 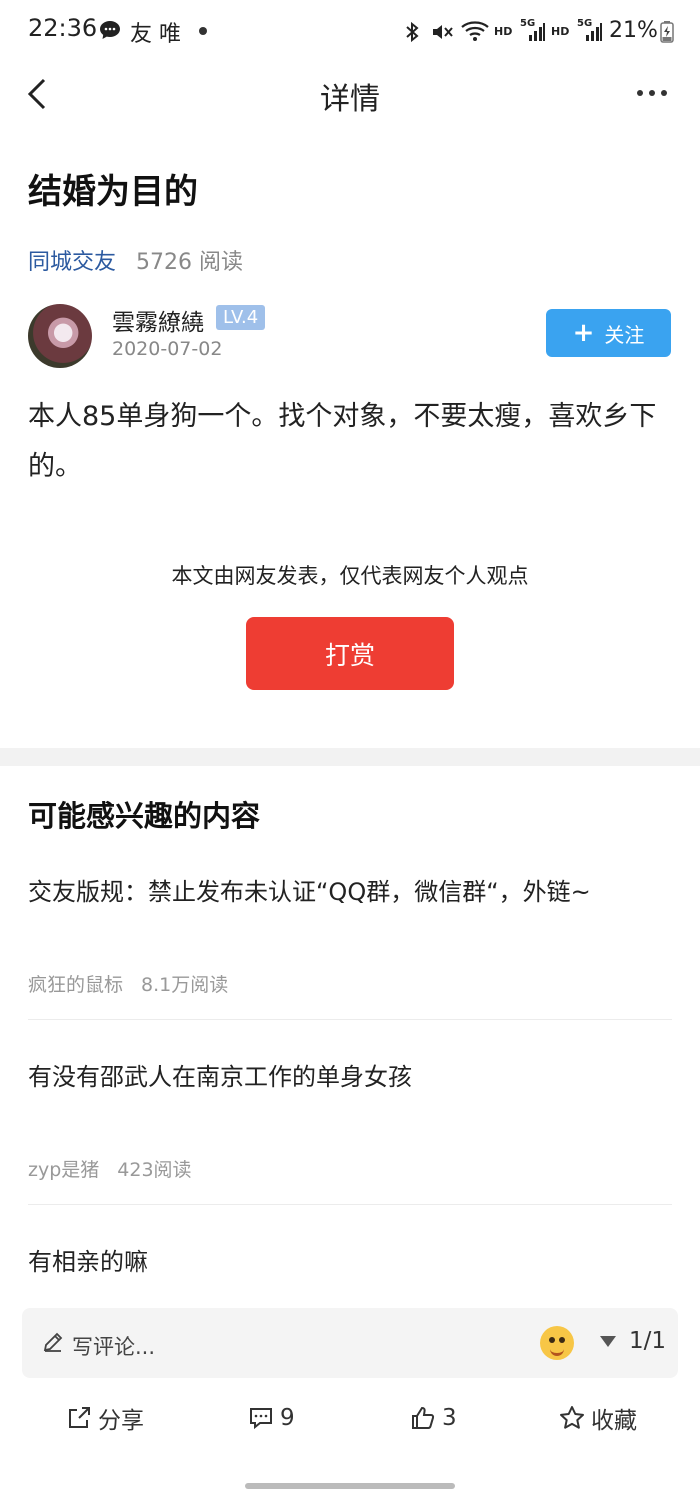 What do you see at coordinates (412, 34) in the screenshot?
I see `bluetooth-icon` at bounding box center [412, 34].